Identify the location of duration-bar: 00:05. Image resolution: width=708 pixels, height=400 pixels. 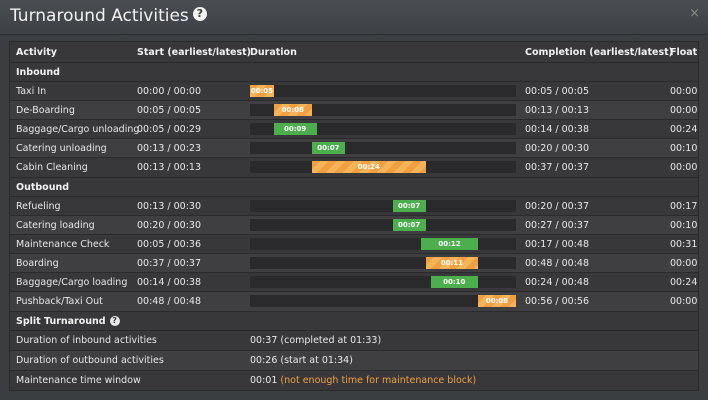
(262, 91).